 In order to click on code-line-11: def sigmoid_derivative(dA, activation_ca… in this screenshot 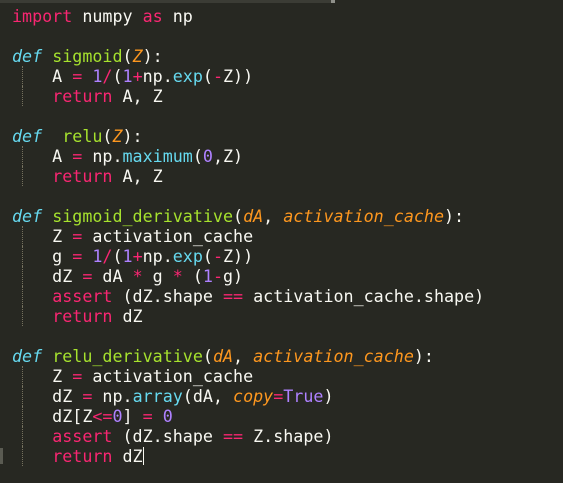, I will do `click(248, 216)`.